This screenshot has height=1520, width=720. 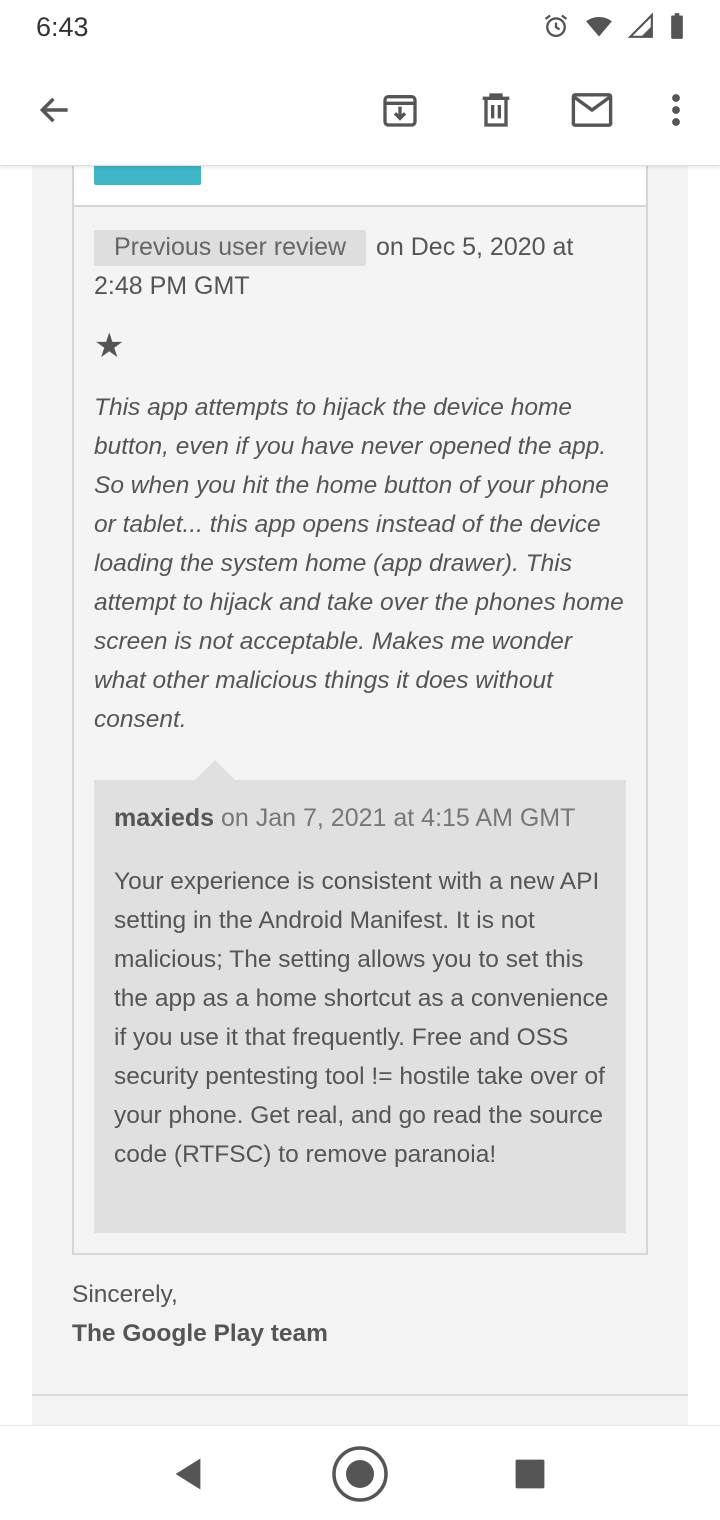 I want to click on delete-icon, so click(x=496, y=110).